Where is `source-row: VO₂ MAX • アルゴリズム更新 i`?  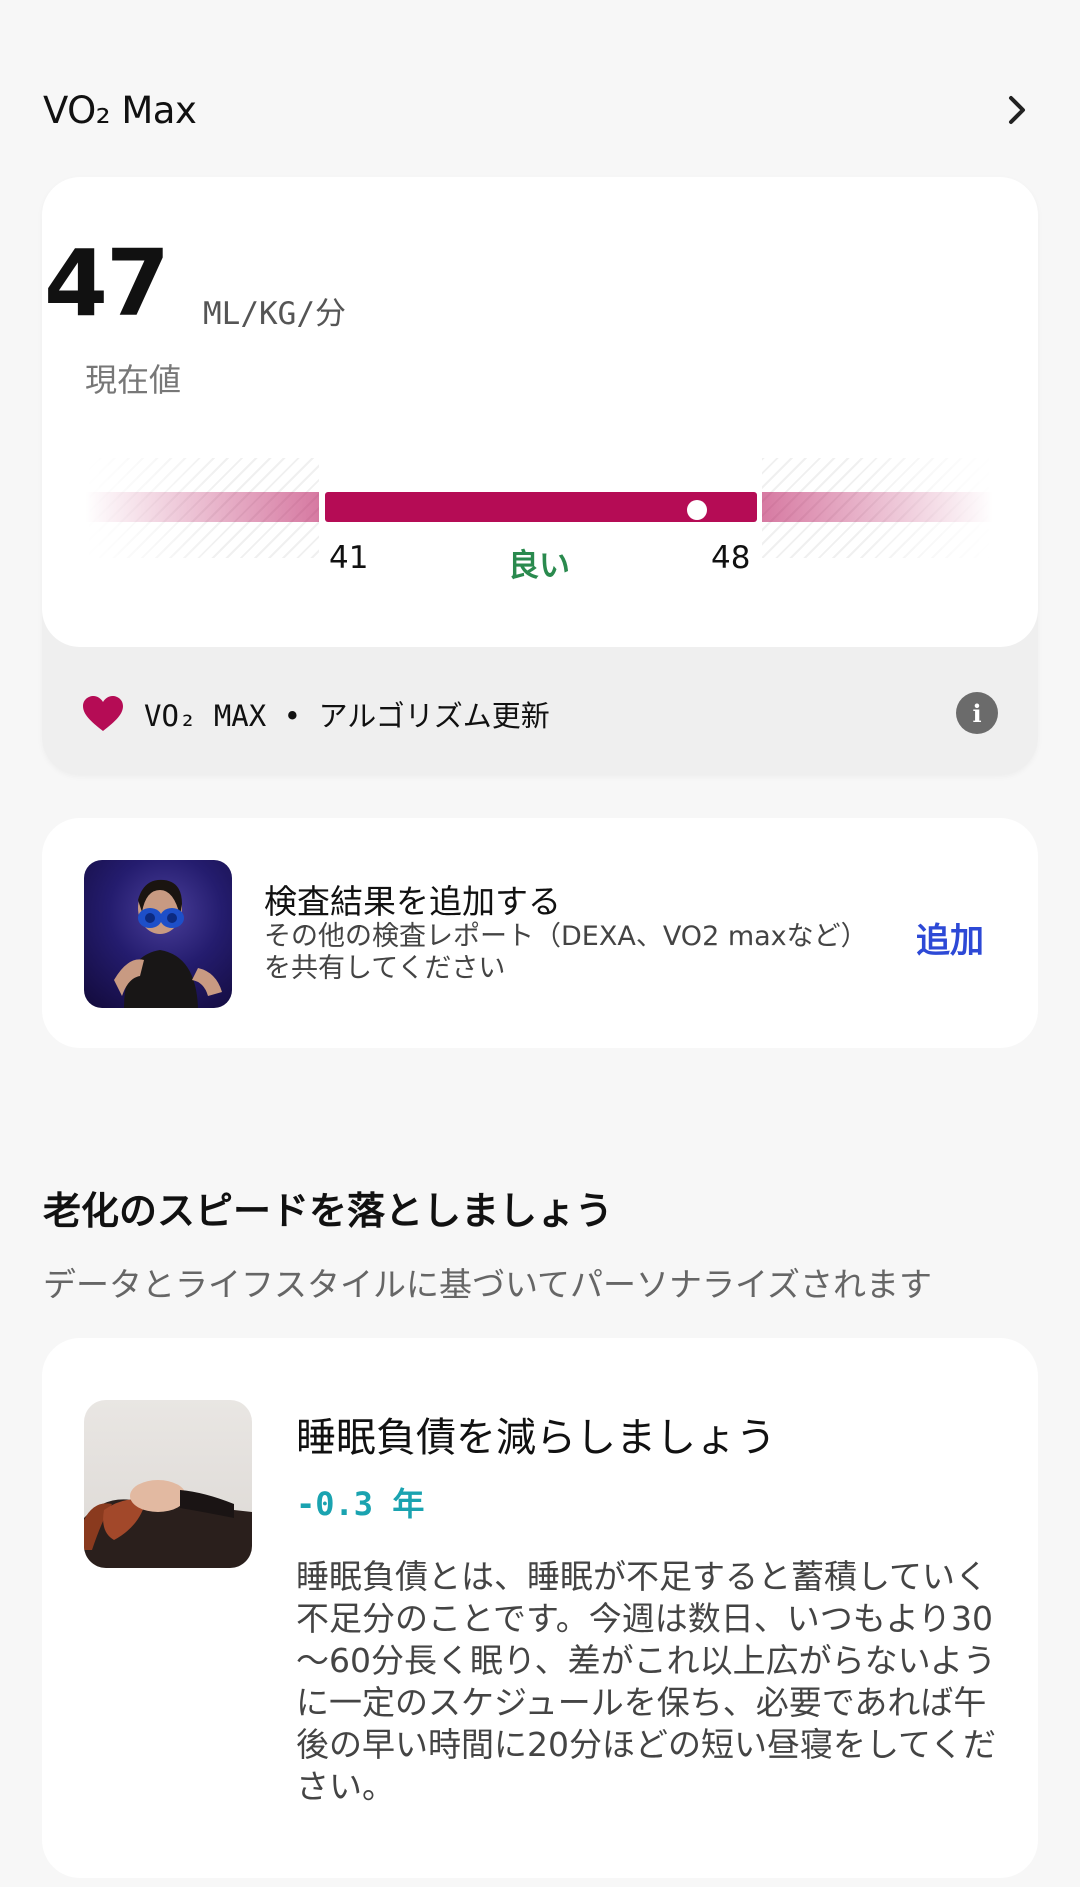 source-row: VO₂ MAX • アルゴリズム更新 i is located at coordinates (540, 714).